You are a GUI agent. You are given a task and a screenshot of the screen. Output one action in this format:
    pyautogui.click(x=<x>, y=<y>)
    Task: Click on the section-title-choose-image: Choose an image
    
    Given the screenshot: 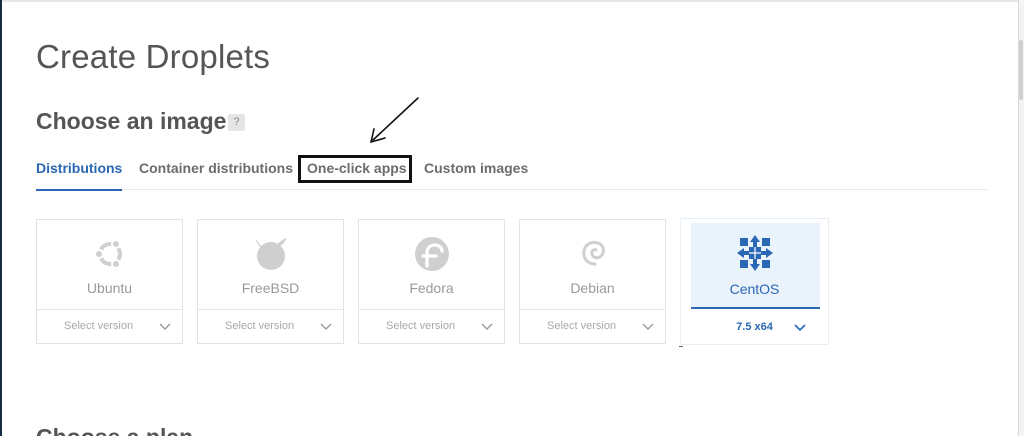 What is the action you would take?
    pyautogui.click(x=131, y=121)
    